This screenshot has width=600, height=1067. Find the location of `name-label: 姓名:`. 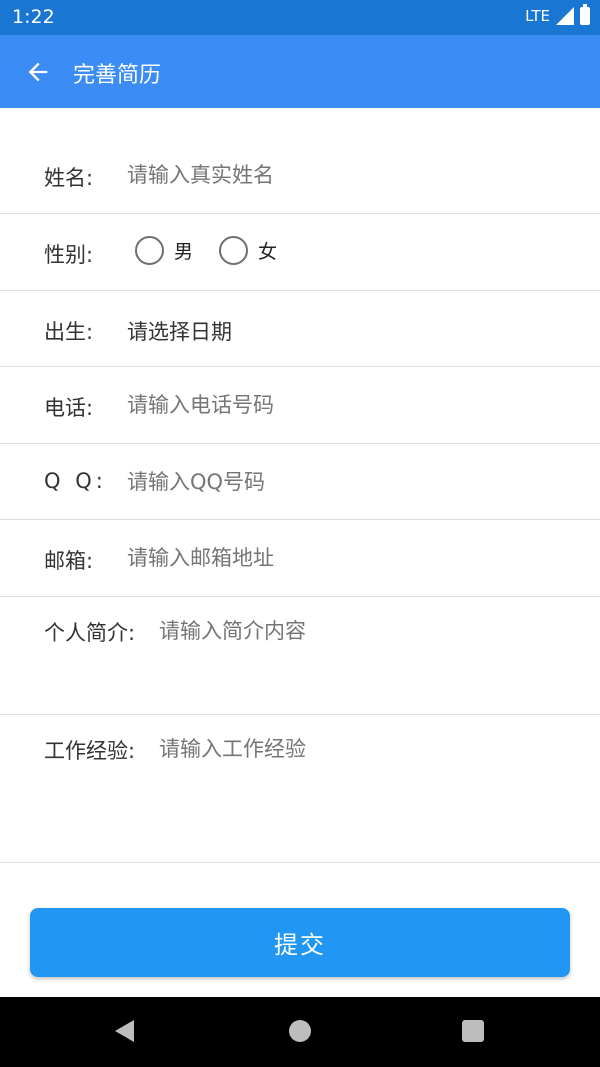

name-label: 姓名: is located at coordinates (69, 178).